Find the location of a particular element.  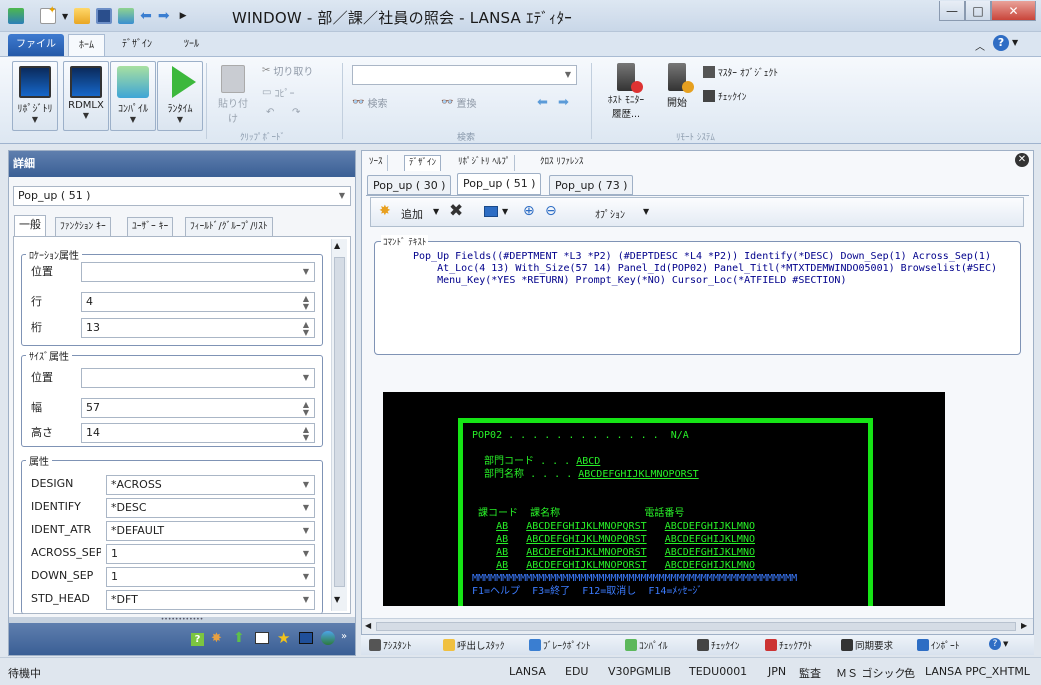

paste-button: 貼り付け is located at coordinates (233, 95).